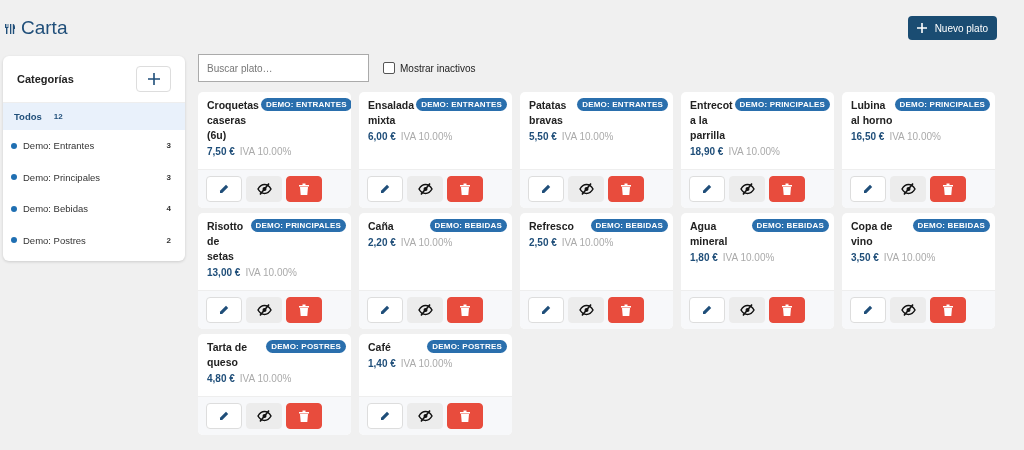 The width and height of the screenshot is (1024, 450). I want to click on category-item: Demo: Postres 2, so click(94, 240).